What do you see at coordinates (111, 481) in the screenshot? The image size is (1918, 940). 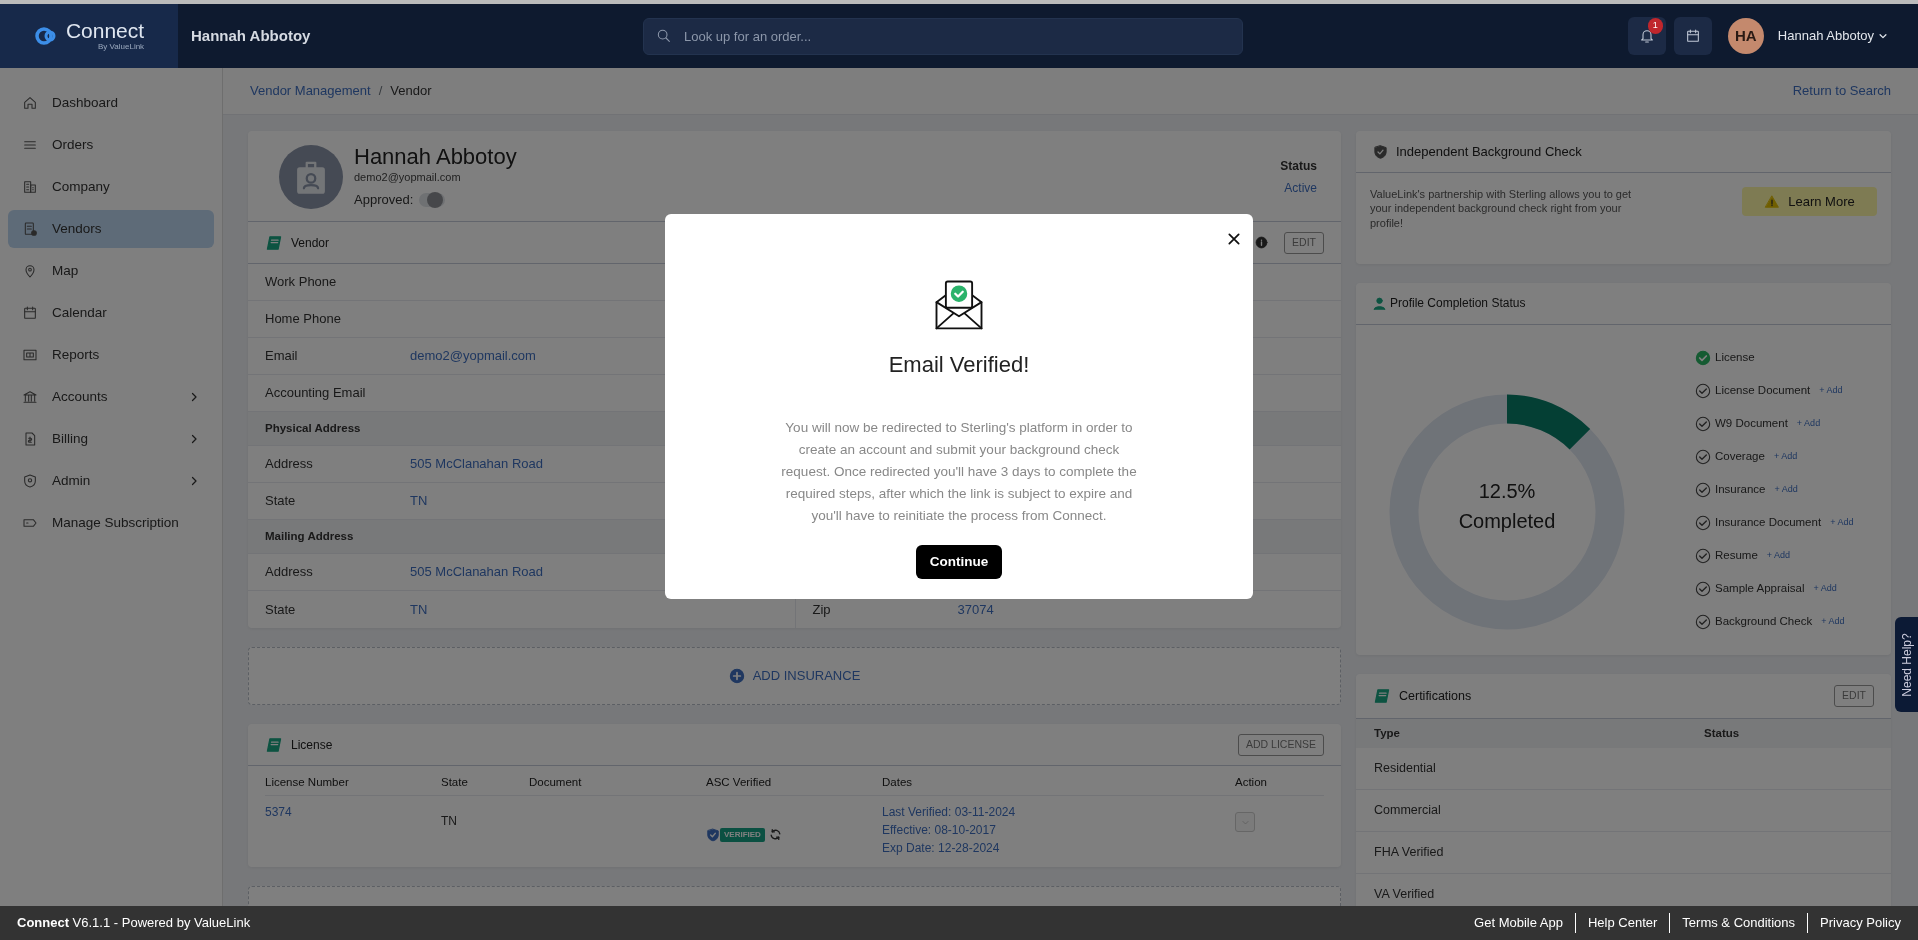 I see `sidebar-item: Admin` at bounding box center [111, 481].